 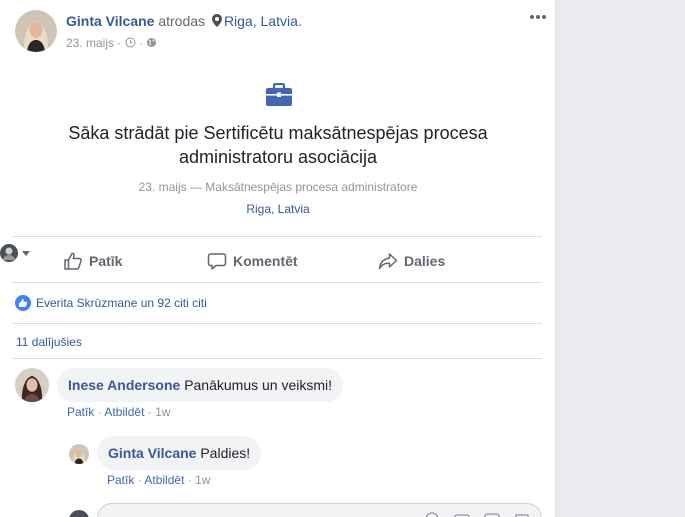 What do you see at coordinates (110, 21) in the screenshot?
I see `author-name: Ginta Vilcane` at bounding box center [110, 21].